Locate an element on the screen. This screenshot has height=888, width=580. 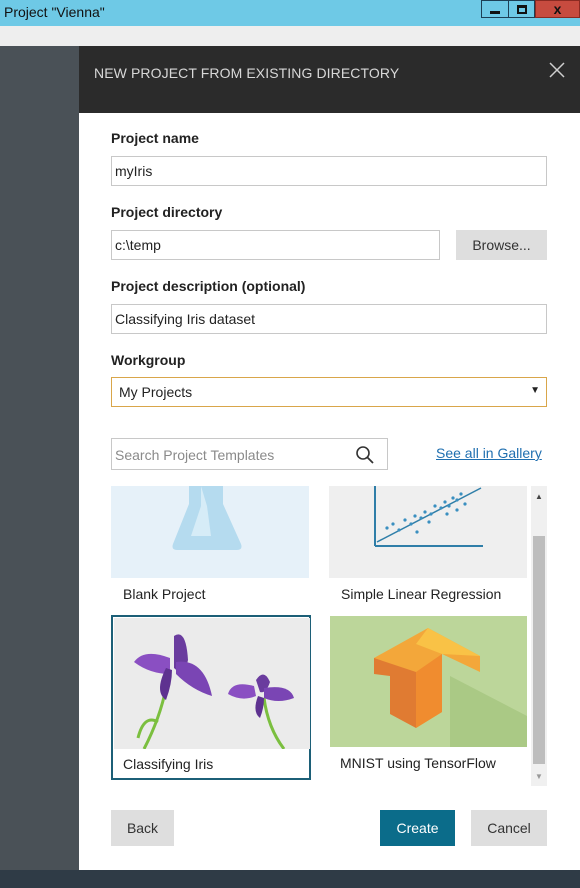
see-all-in-gallery-link: See all in Gallery is located at coordinates (489, 453).